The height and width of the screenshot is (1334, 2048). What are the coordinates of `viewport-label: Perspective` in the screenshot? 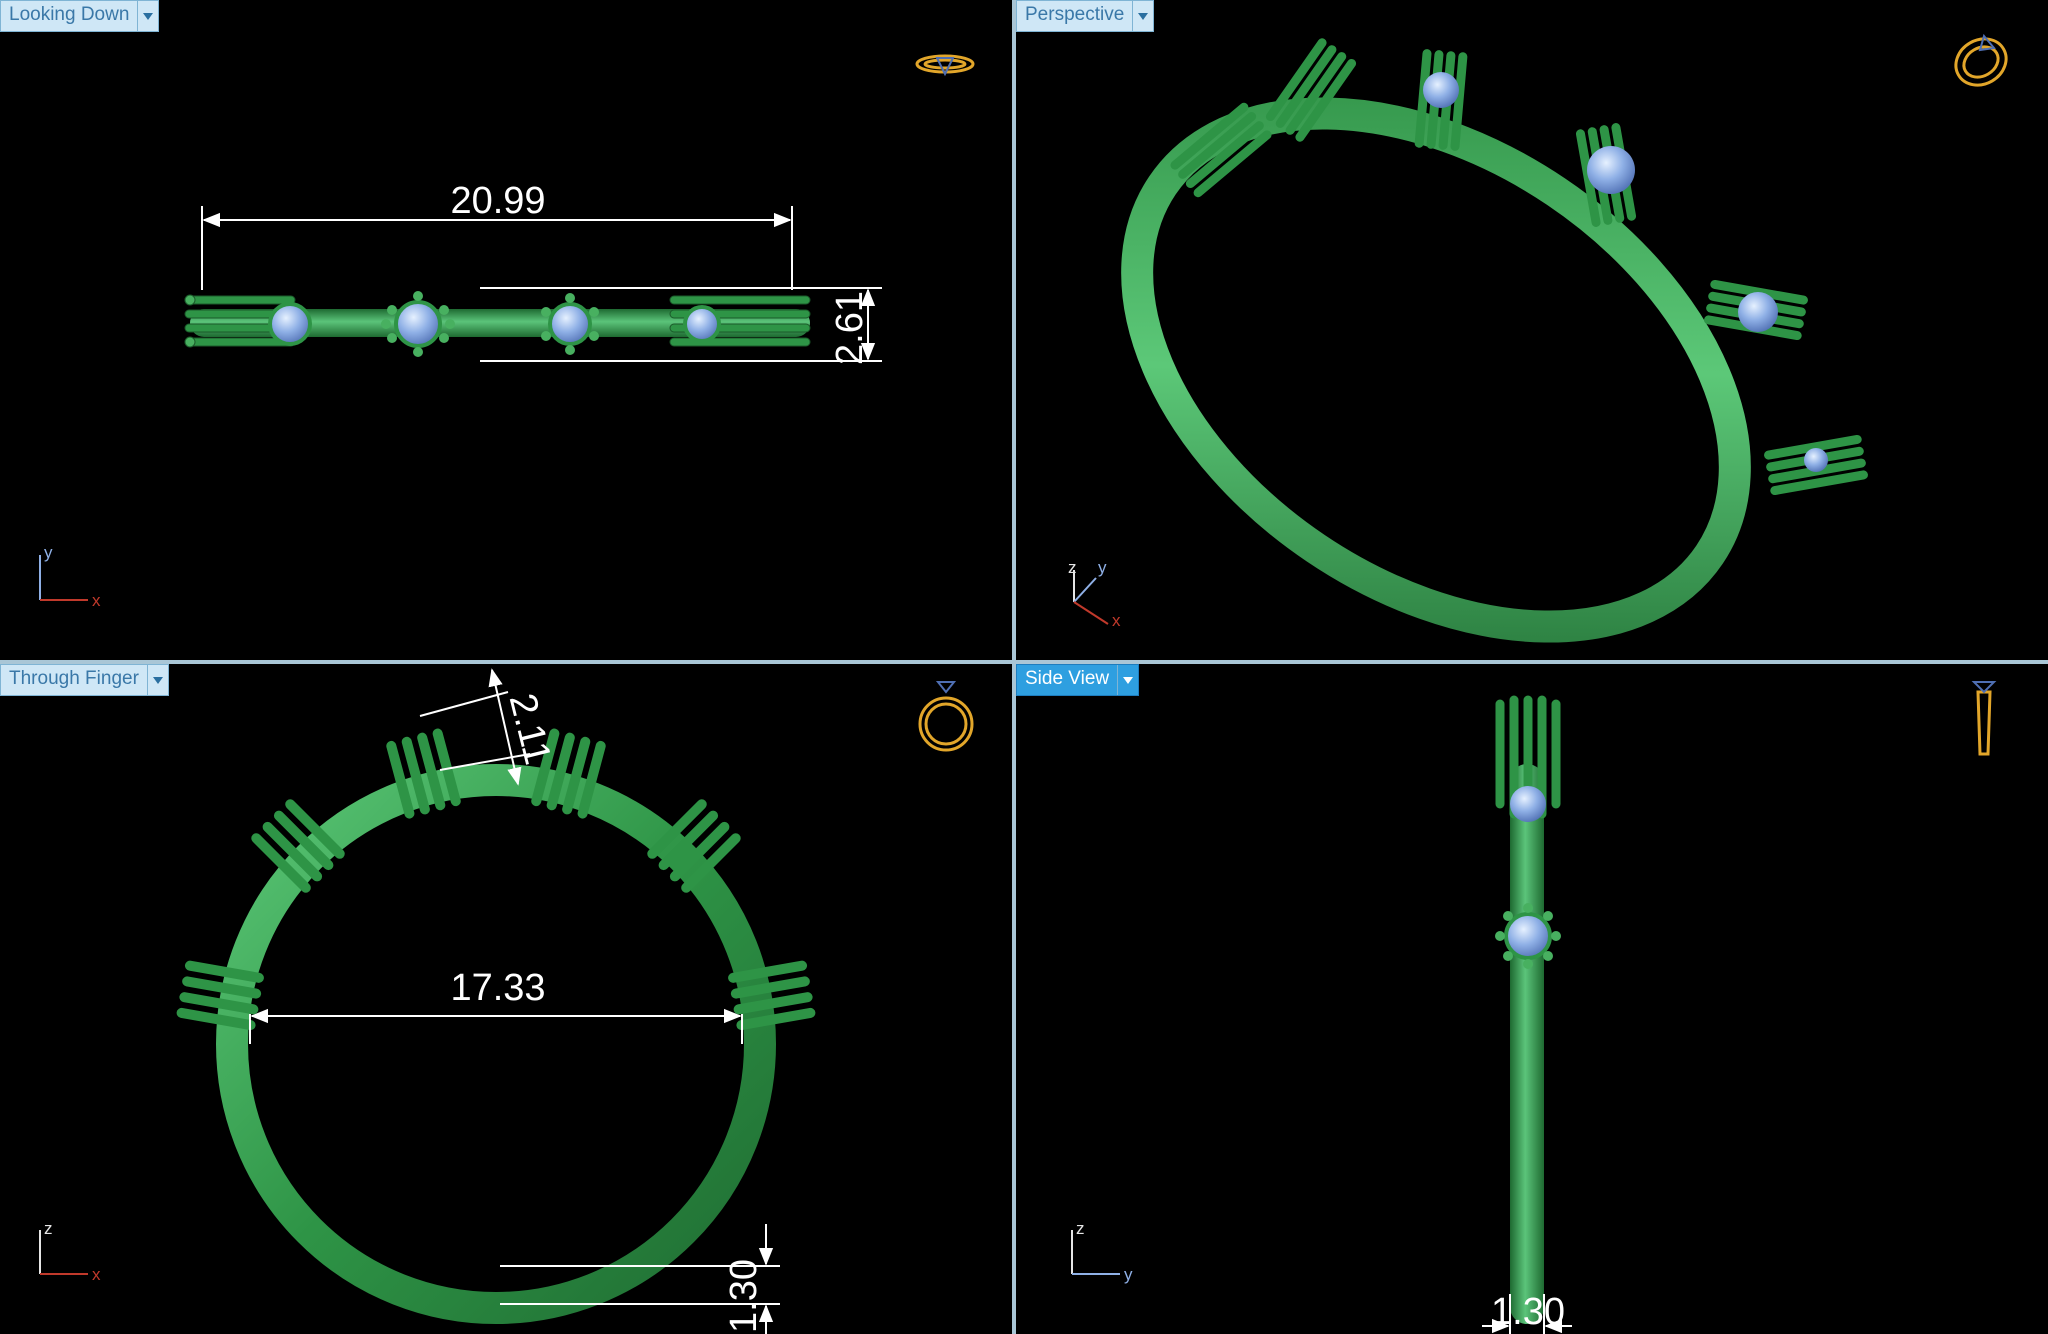 It's located at (1075, 14).